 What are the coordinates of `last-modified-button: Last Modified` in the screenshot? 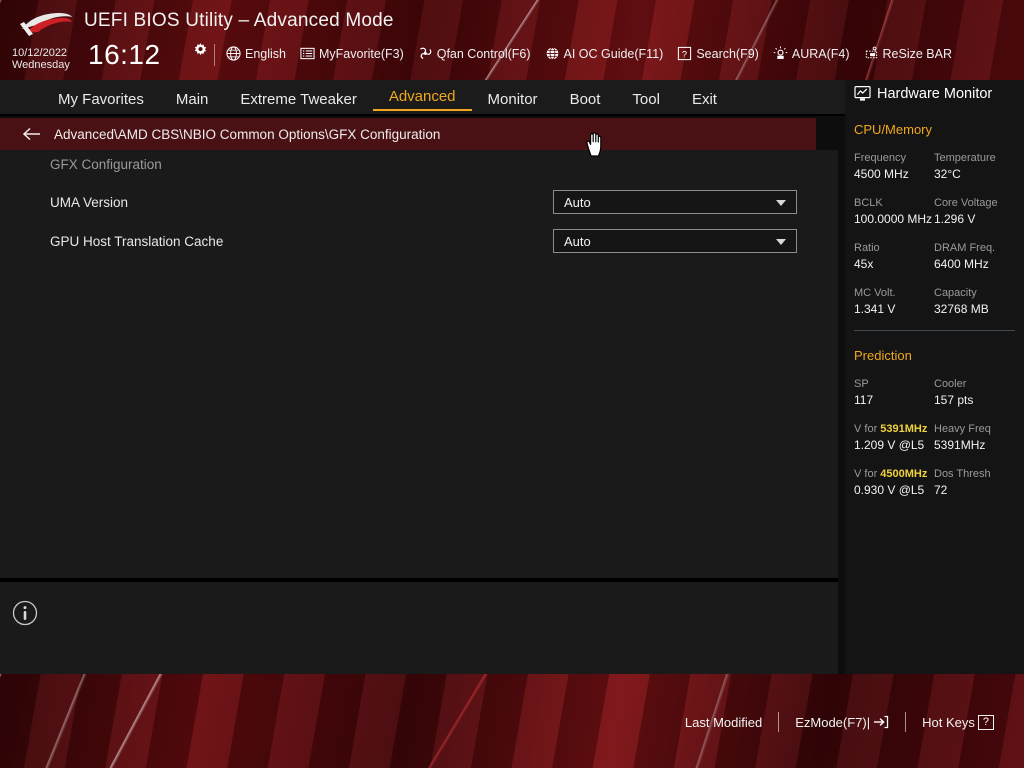 It's located at (723, 722).